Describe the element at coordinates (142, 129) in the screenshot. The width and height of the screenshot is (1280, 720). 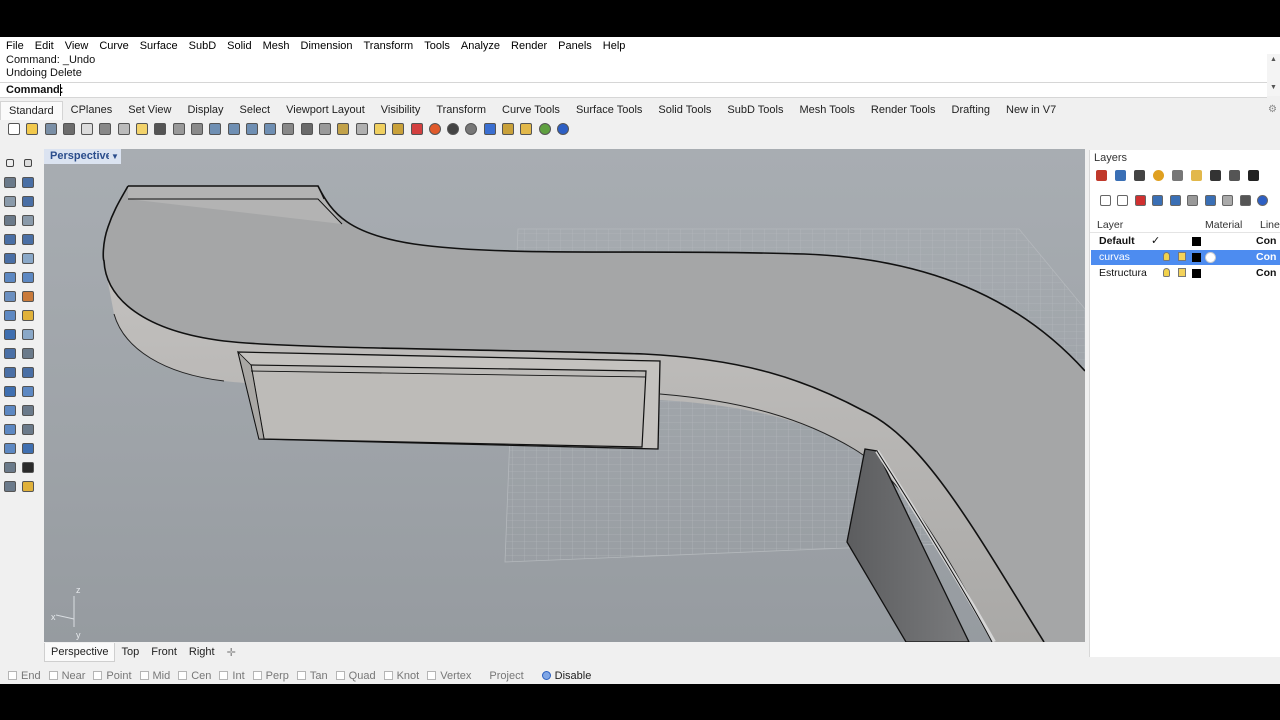
I see `paste-icon` at that location.